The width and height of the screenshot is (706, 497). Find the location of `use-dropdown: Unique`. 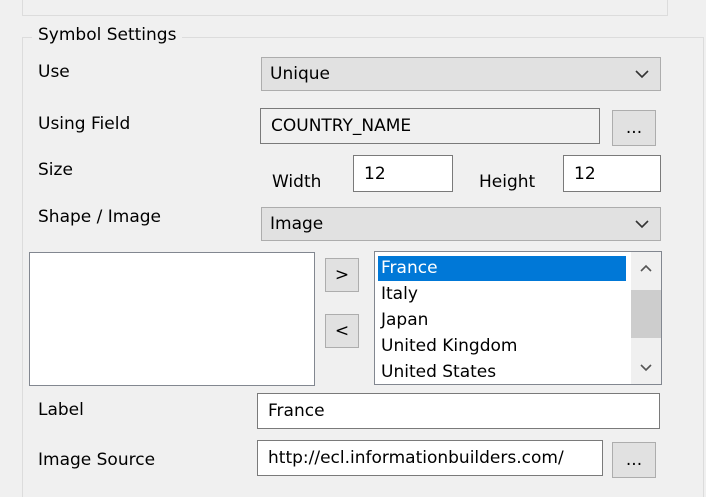

use-dropdown: Unique is located at coordinates (461, 74).